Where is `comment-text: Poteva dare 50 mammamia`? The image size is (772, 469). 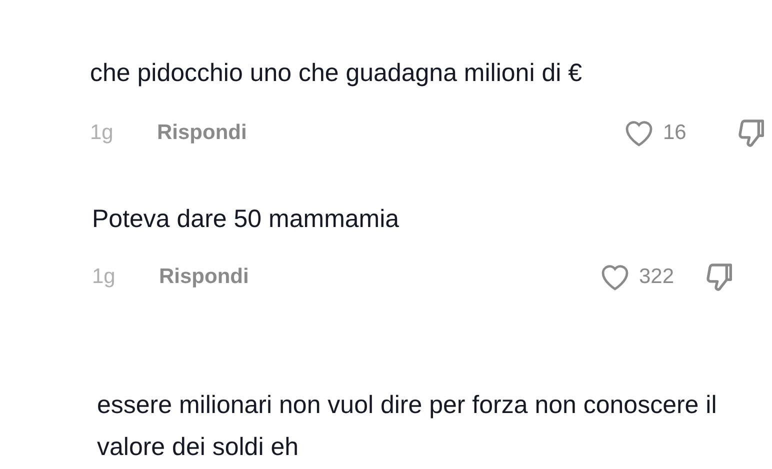 comment-text: Poteva dare 50 mammamia is located at coordinates (246, 219).